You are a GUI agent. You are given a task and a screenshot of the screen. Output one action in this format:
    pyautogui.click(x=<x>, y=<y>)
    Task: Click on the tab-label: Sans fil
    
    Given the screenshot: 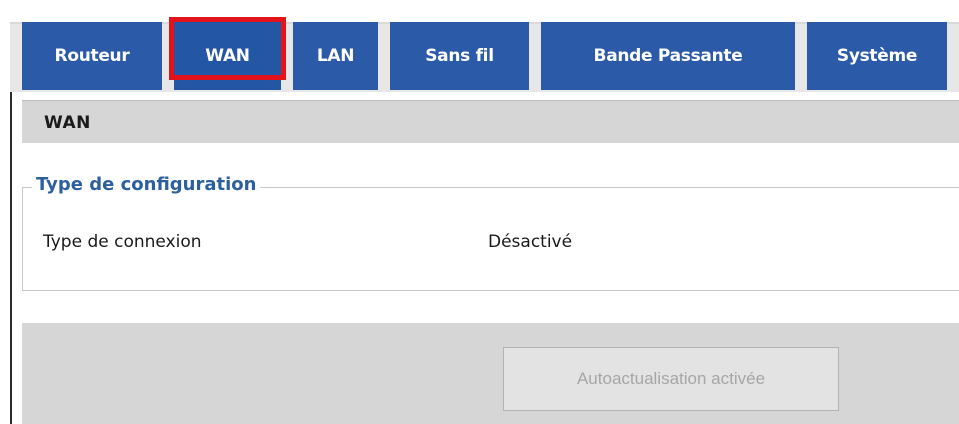 What is the action you would take?
    pyautogui.click(x=459, y=56)
    